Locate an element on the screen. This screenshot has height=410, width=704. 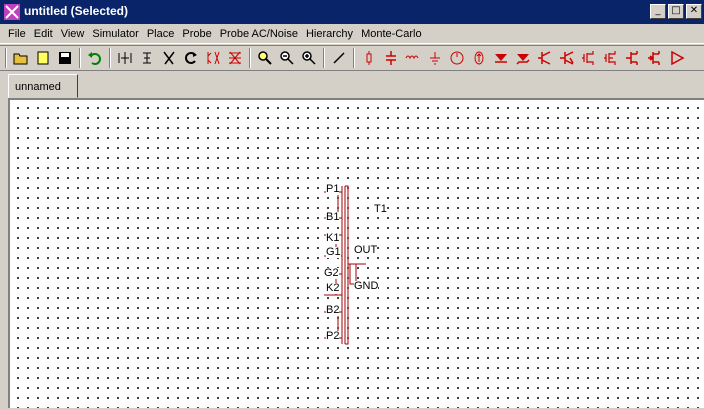
toolbar is located at coordinates (352, 58).